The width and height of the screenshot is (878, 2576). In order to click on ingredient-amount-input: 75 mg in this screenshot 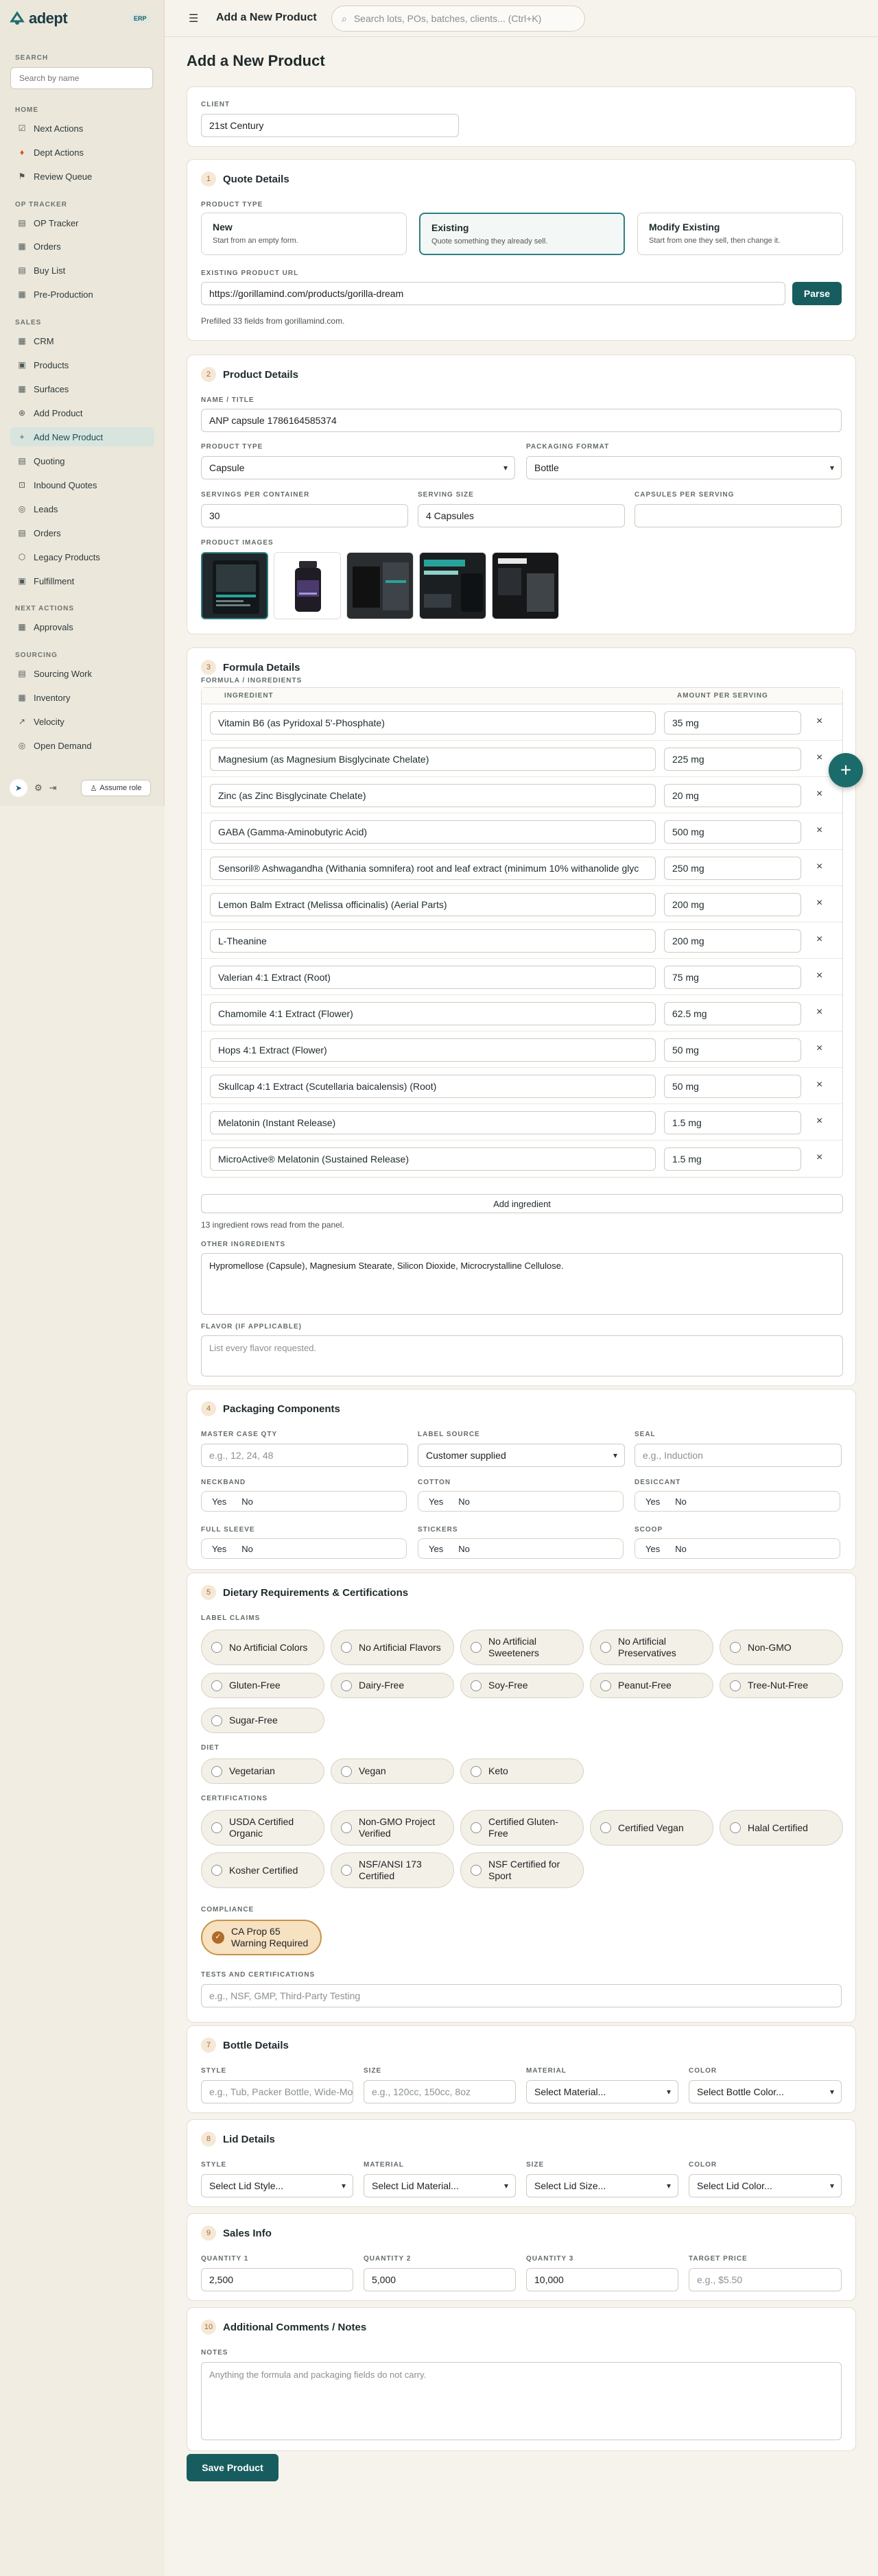, I will do `click(732, 977)`.